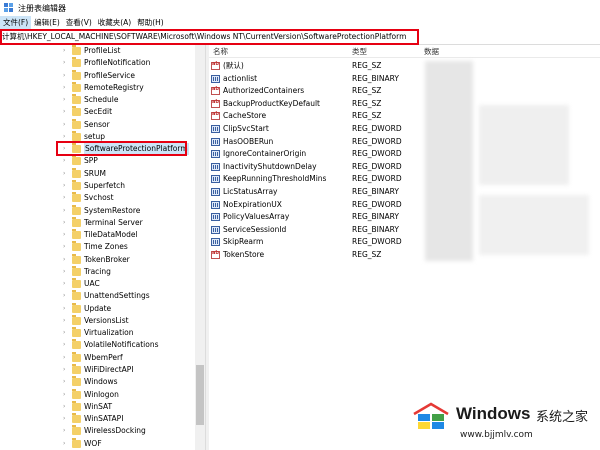  Describe the element at coordinates (367, 91) in the screenshot. I see `value-type: REG_SZ` at that location.